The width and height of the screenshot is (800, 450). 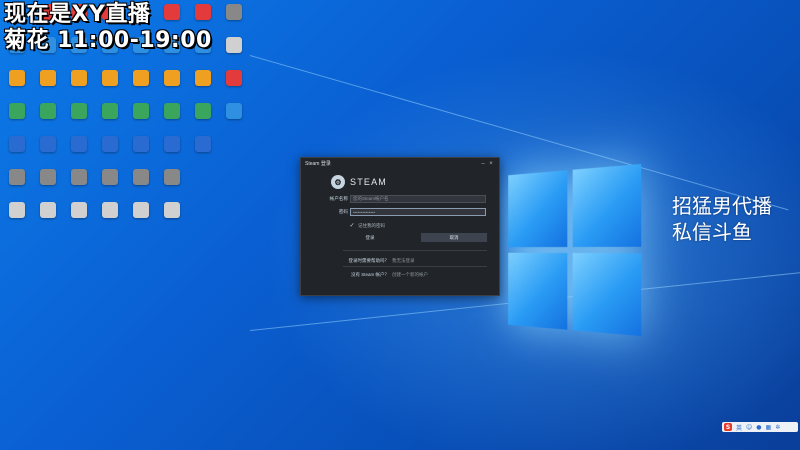 What do you see at coordinates (108, 28) in the screenshot?
I see `stream-overlay-title: 现在是XY直播 菊花 11:00-19:00` at bounding box center [108, 28].